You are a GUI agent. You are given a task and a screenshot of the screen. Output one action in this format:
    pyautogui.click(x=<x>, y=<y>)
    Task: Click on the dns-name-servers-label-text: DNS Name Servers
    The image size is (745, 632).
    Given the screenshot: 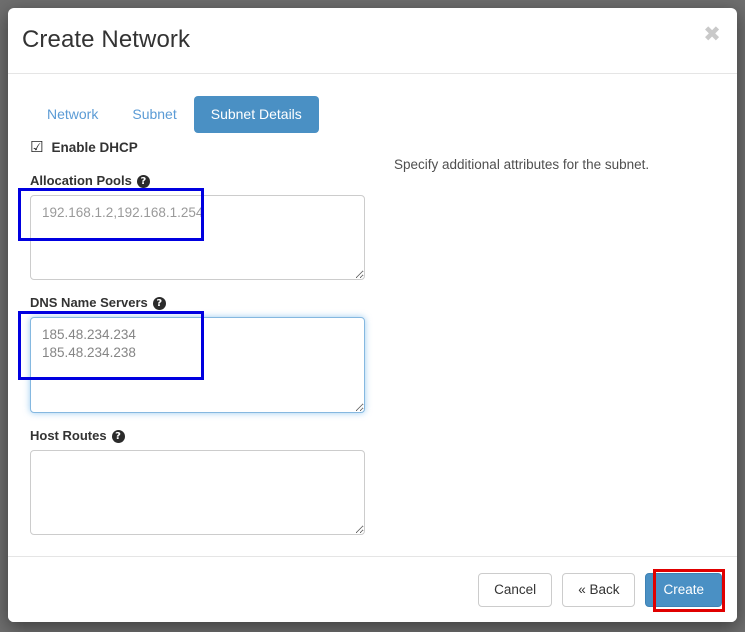 What is the action you would take?
    pyautogui.click(x=89, y=302)
    